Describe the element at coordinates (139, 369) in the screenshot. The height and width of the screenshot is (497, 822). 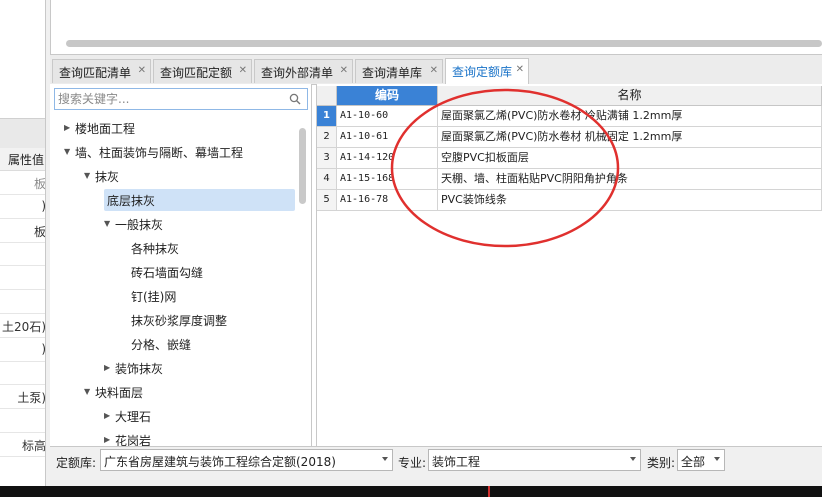
I see `tree-node-label: 装饰抹灰` at that location.